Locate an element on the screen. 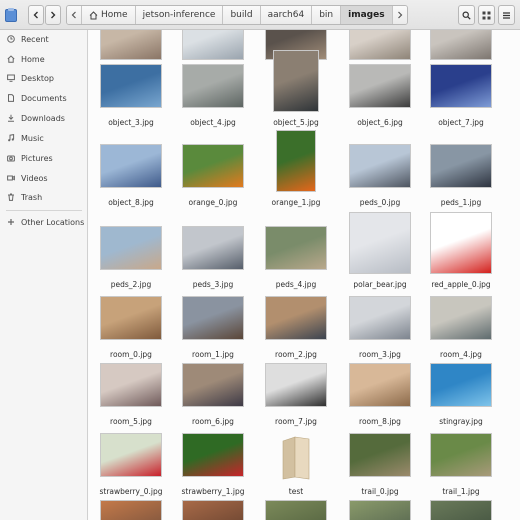  sidebar-item-other-locations: Other Locations is located at coordinates (44, 222).